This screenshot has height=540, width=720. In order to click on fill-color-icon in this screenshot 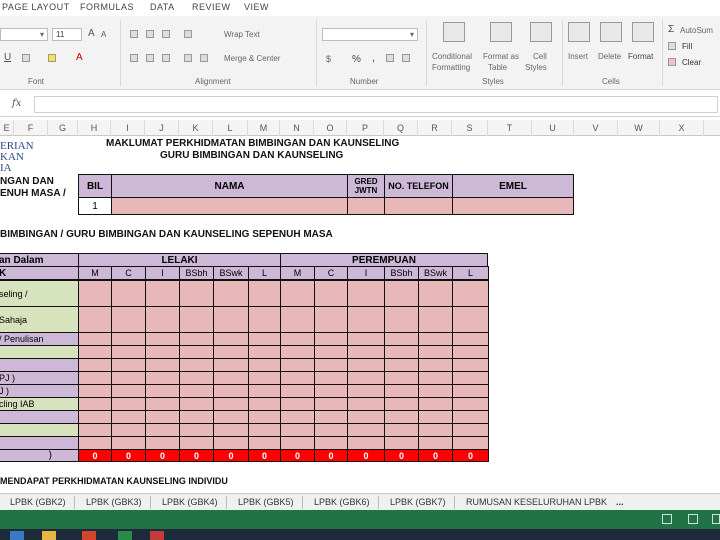, I will do `click(52, 58)`.